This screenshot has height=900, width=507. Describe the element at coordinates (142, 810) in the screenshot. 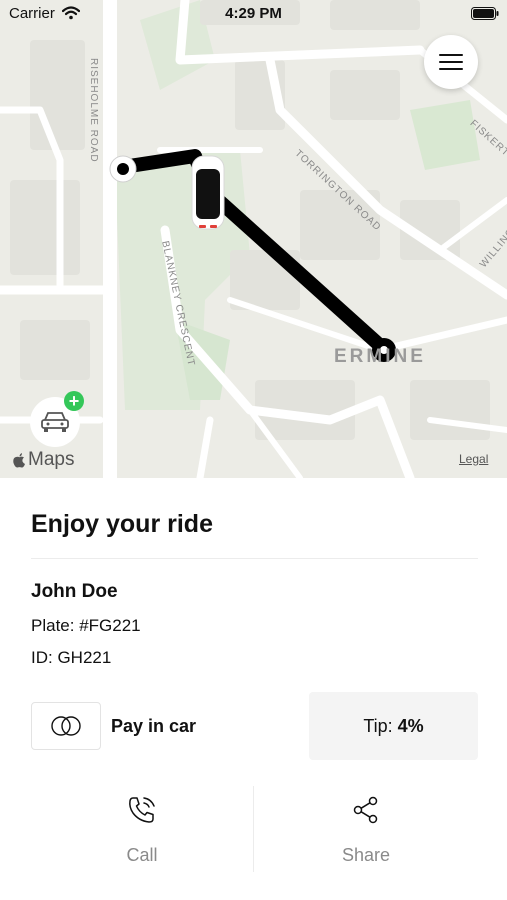

I see `phone-icon` at that location.